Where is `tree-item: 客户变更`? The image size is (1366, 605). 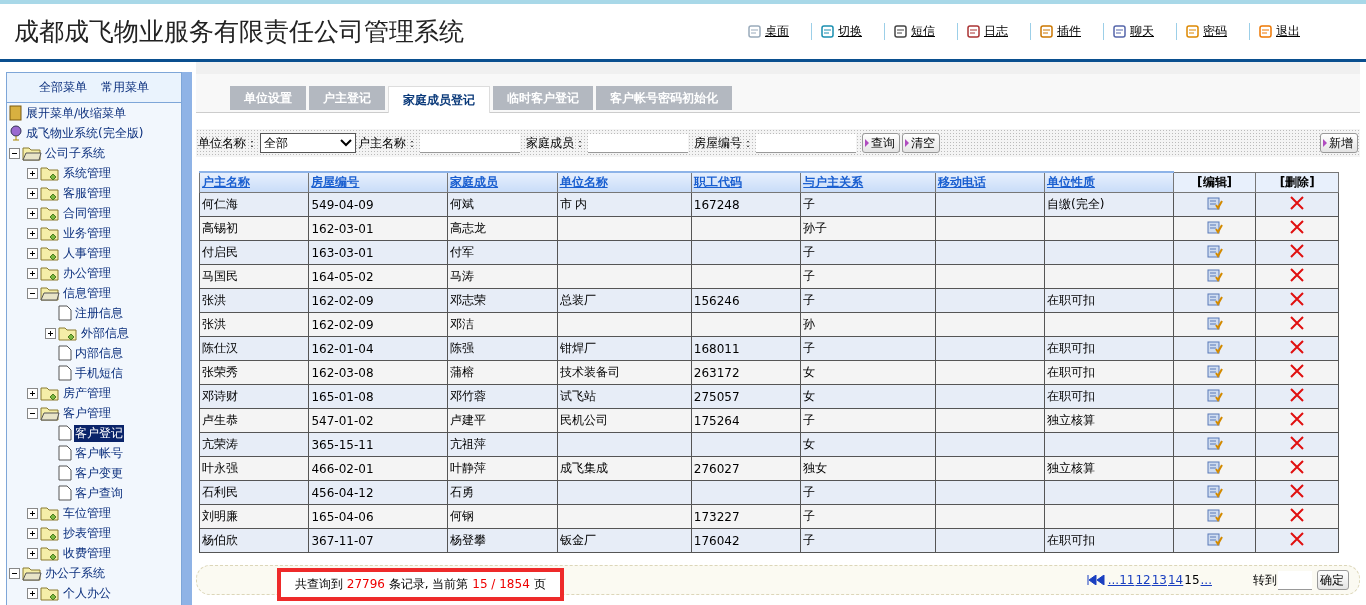 tree-item: 客户变更 is located at coordinates (99, 473).